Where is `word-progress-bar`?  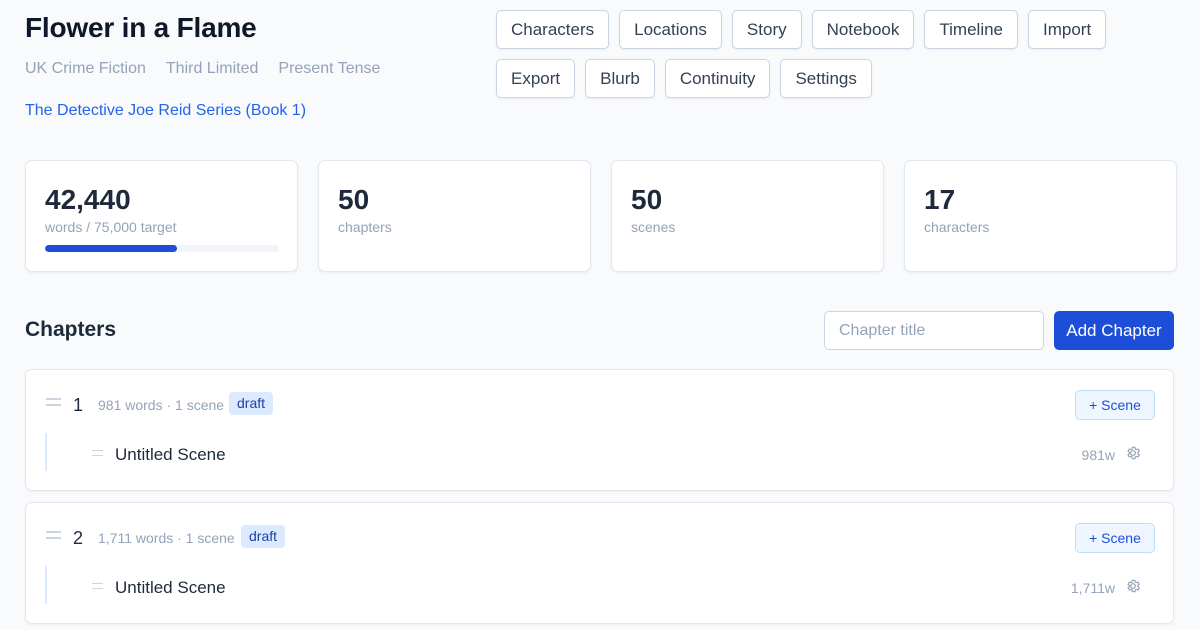
word-progress-bar is located at coordinates (162, 248).